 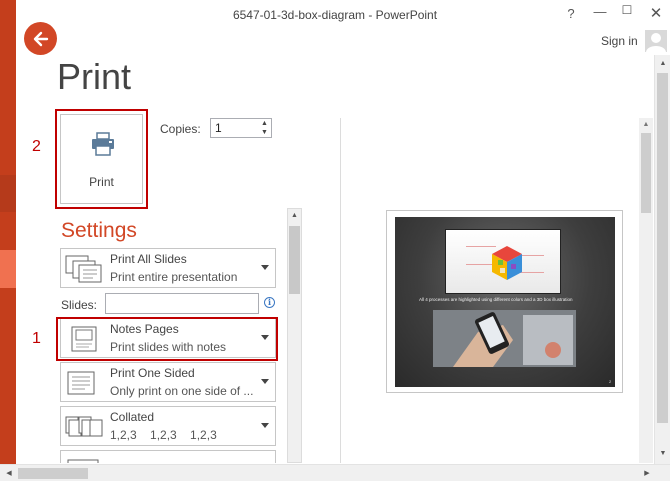 I want to click on panel-divider, so click(x=340, y=290).